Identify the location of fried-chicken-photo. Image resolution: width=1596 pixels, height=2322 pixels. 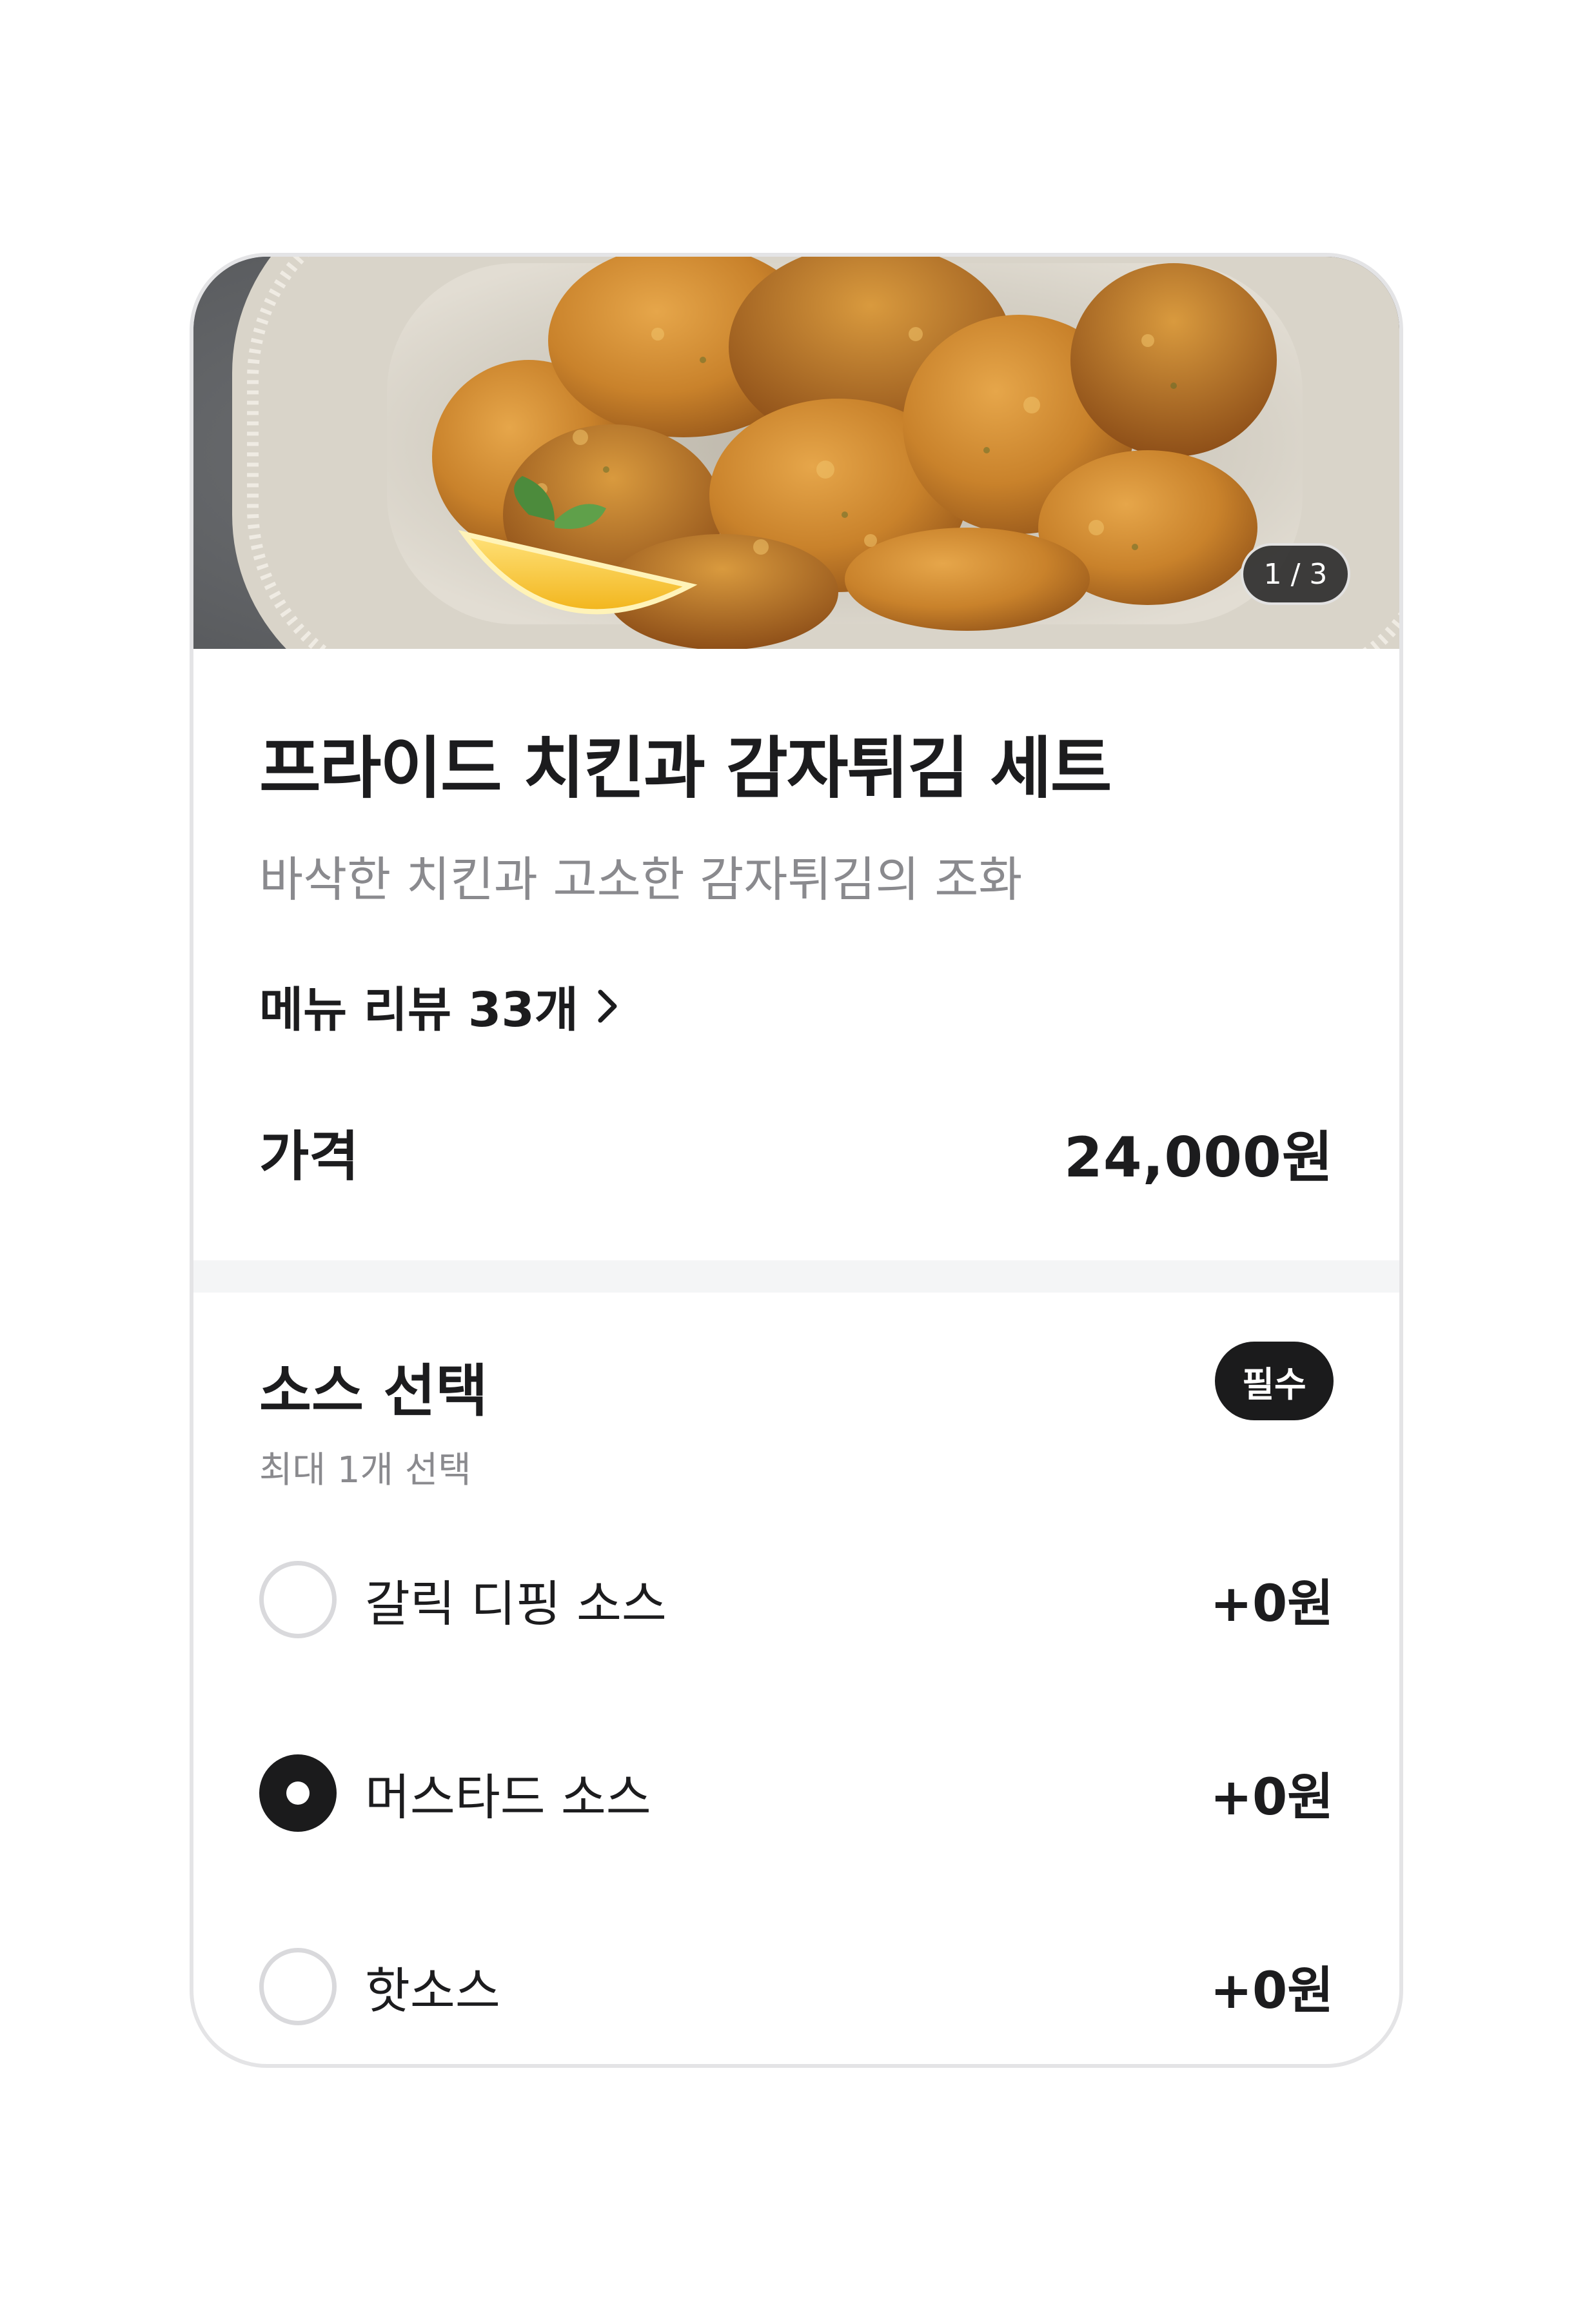
(796, 453).